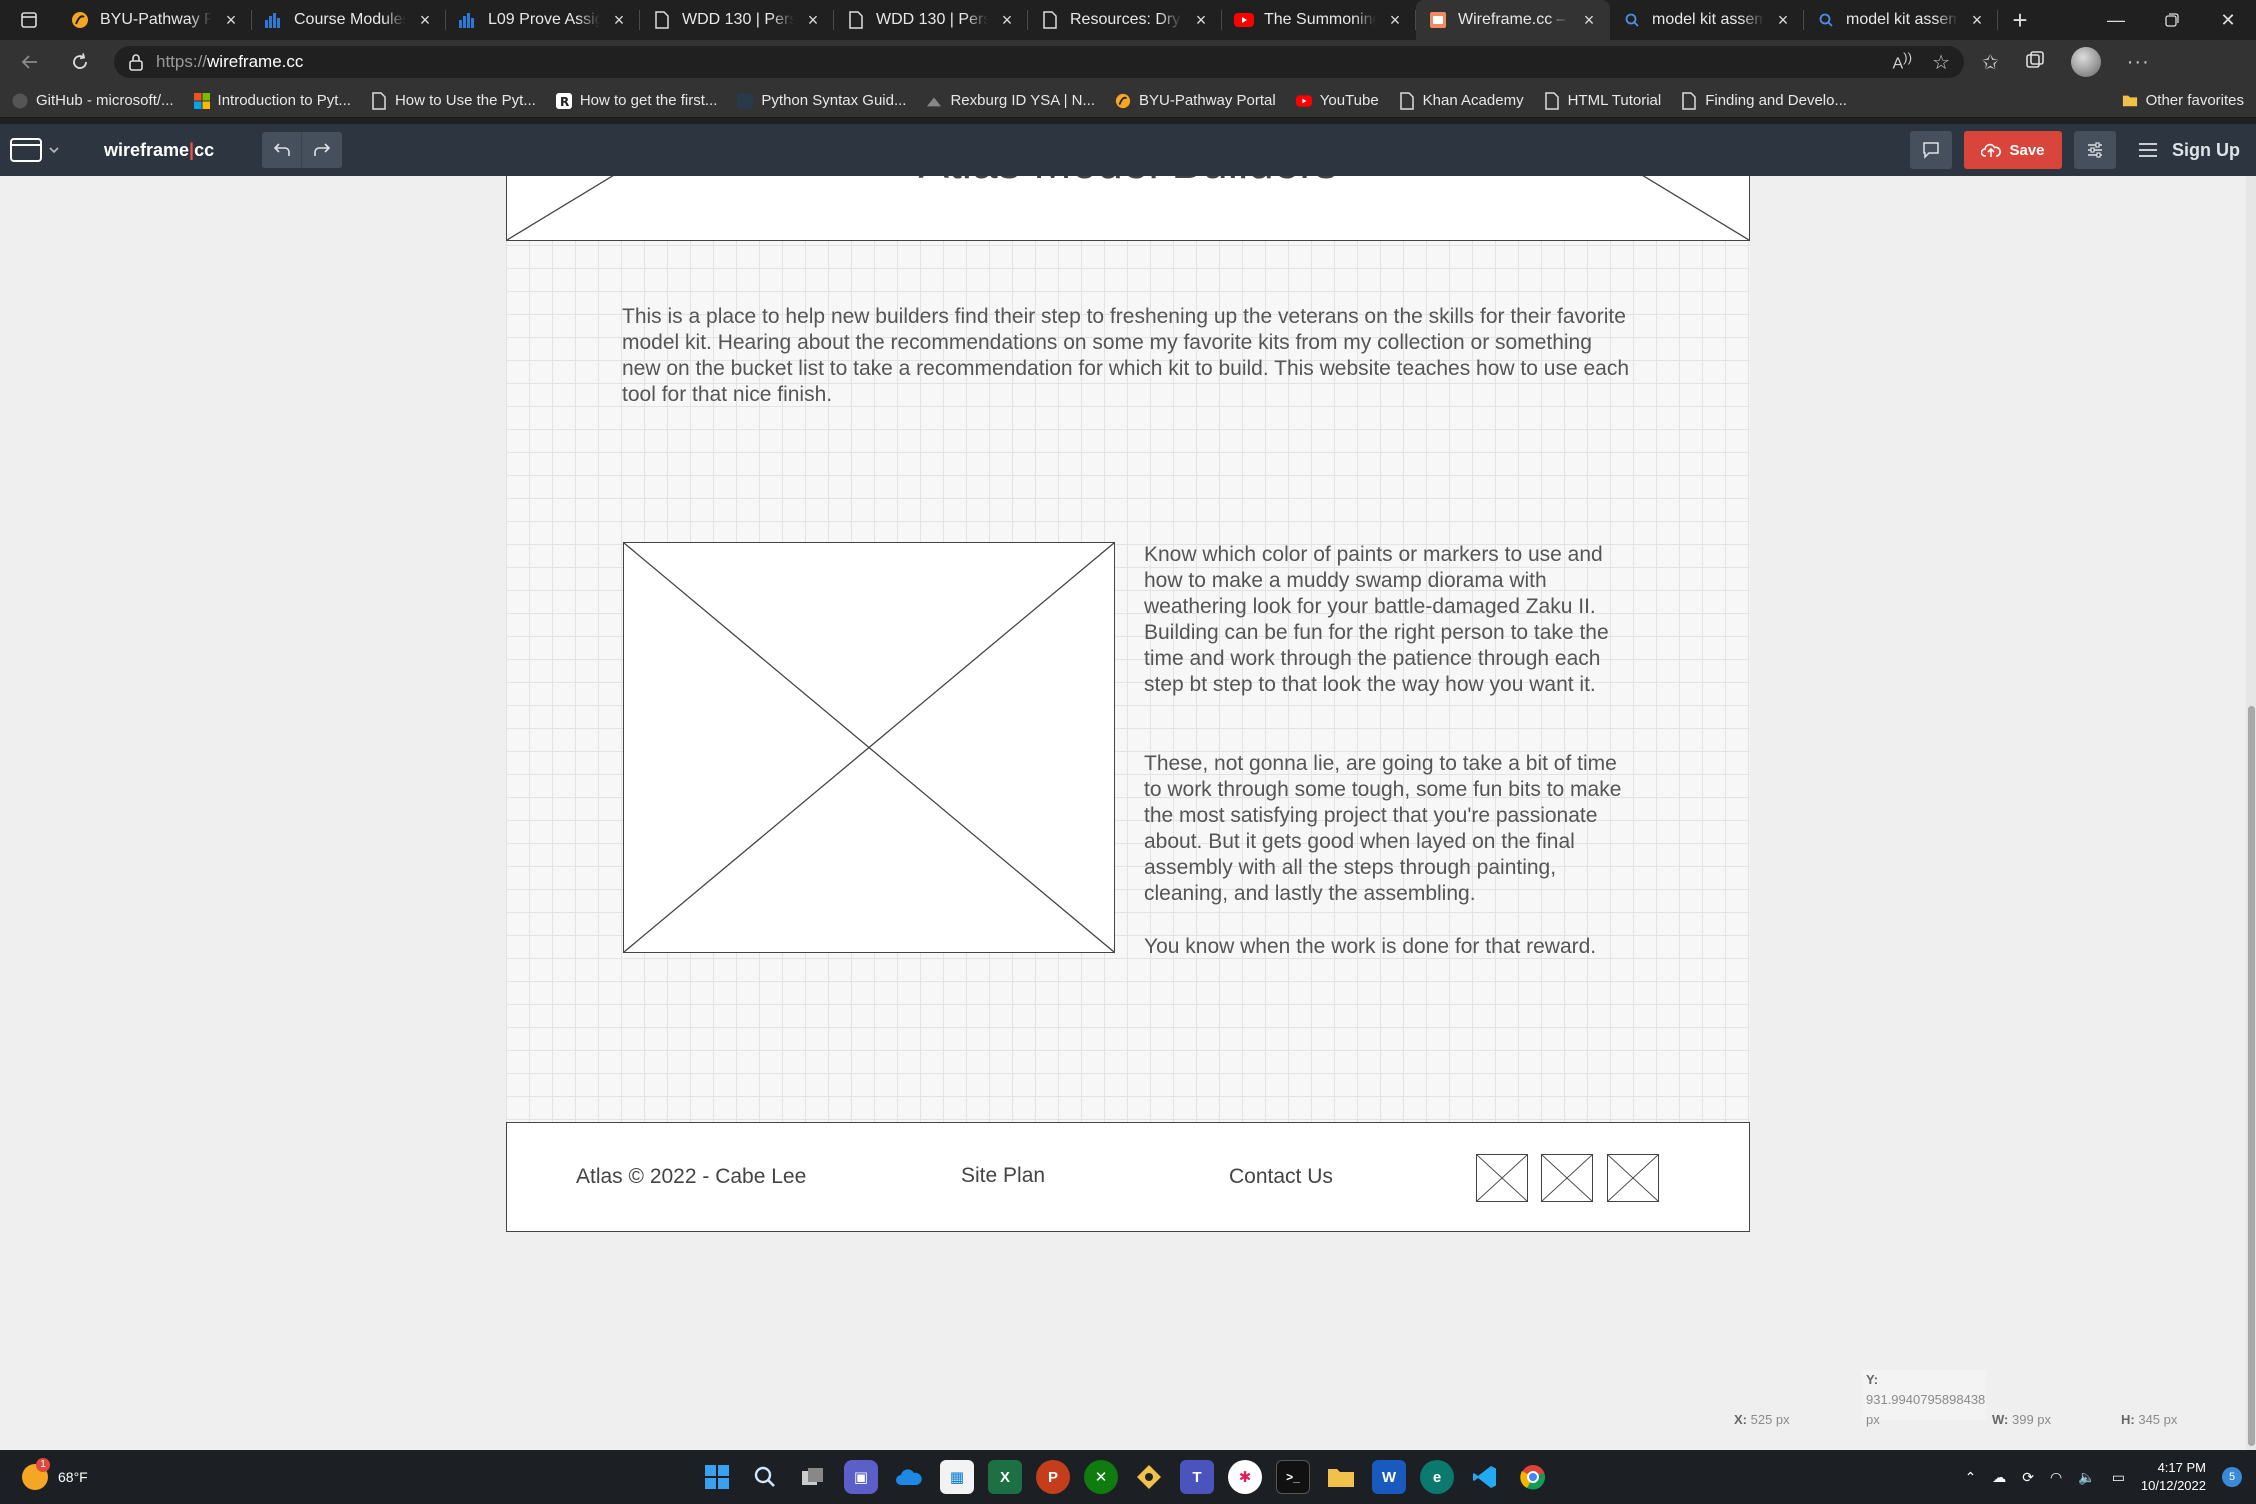 This screenshot has width=2256, height=1504. I want to click on start-button, so click(717, 1477).